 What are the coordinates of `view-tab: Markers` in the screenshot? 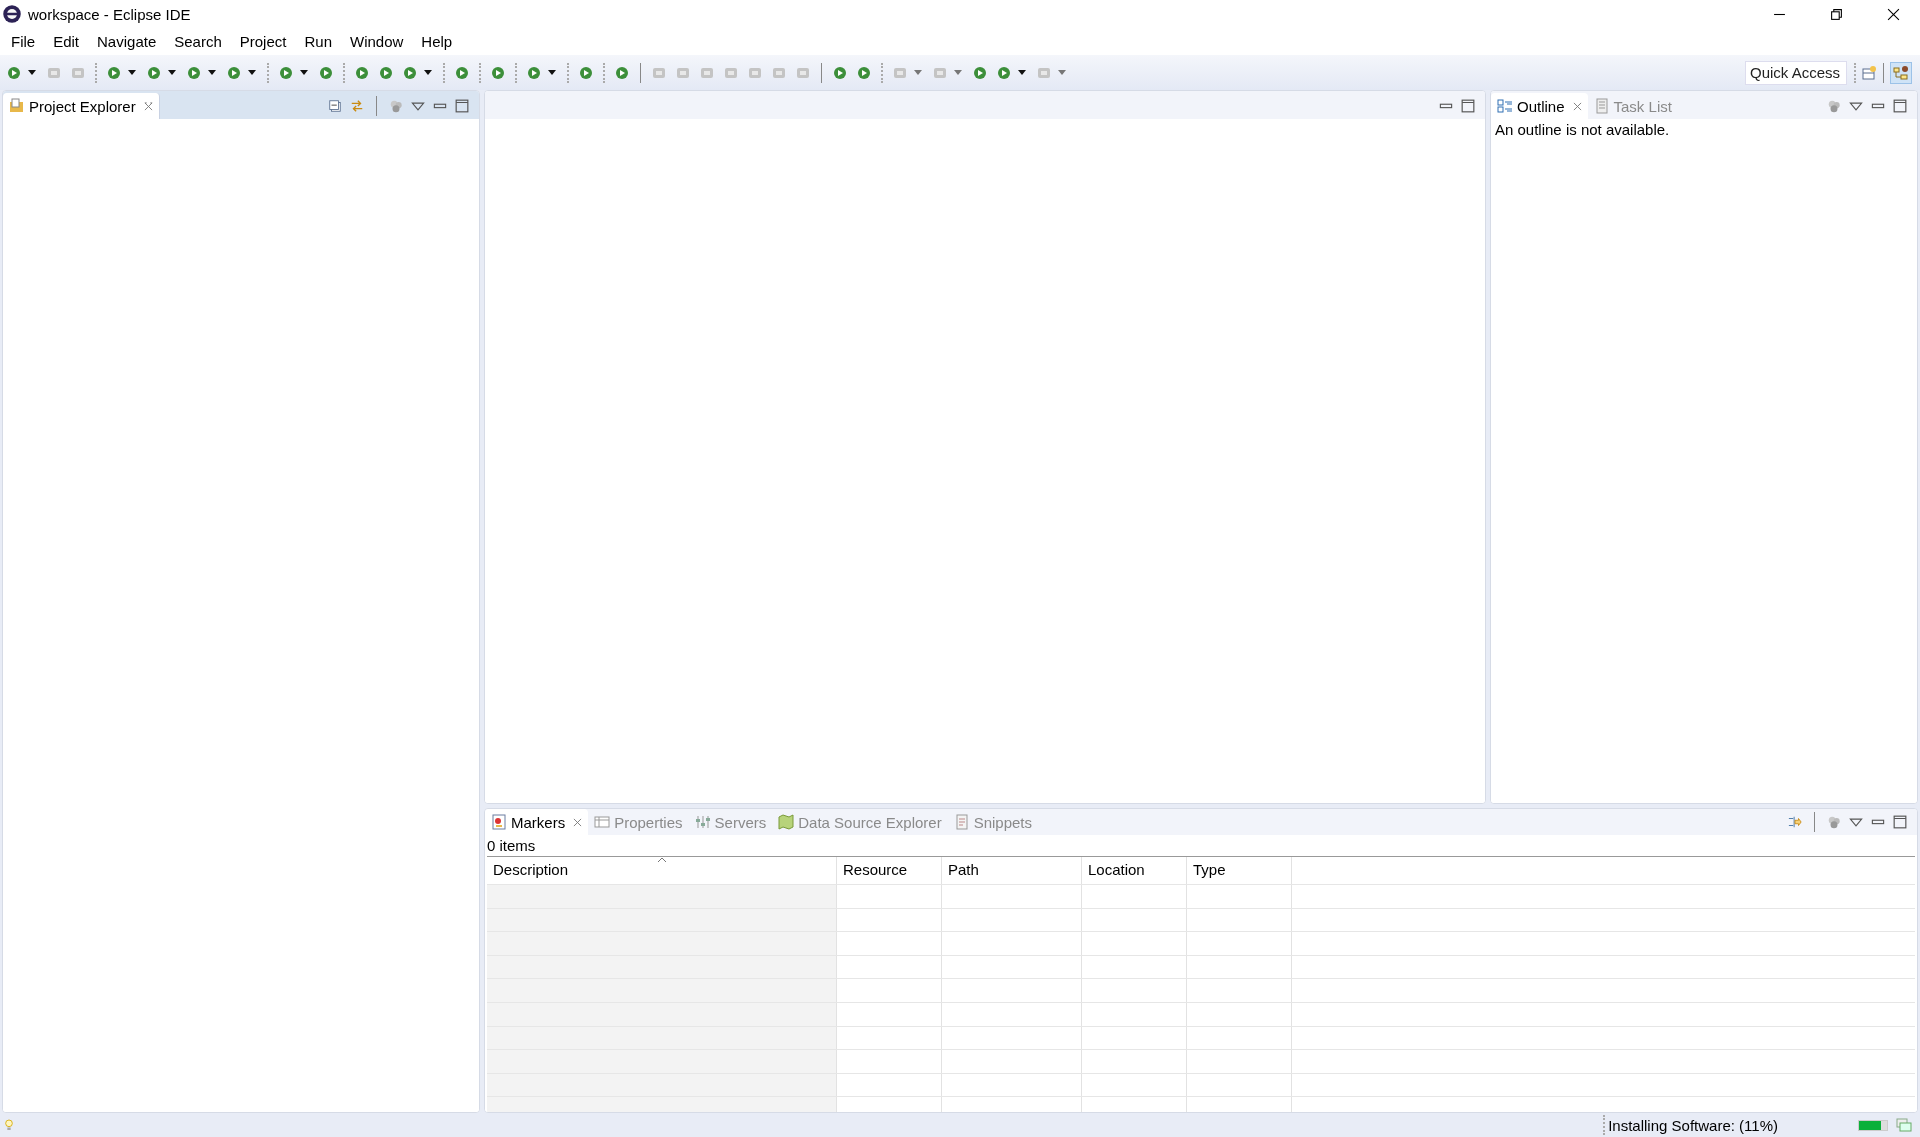 It's located at (537, 822).